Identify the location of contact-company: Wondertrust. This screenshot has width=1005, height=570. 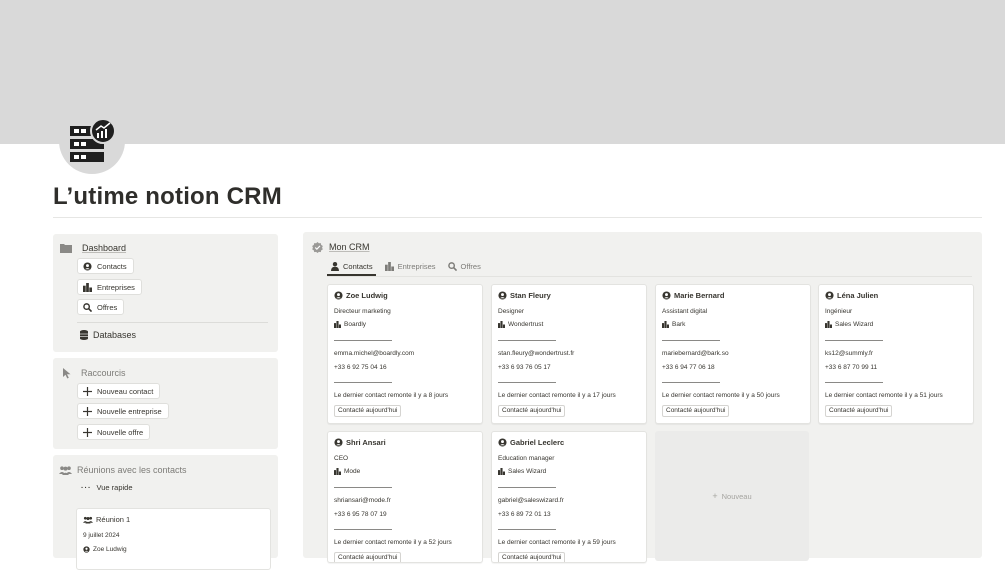
(526, 324).